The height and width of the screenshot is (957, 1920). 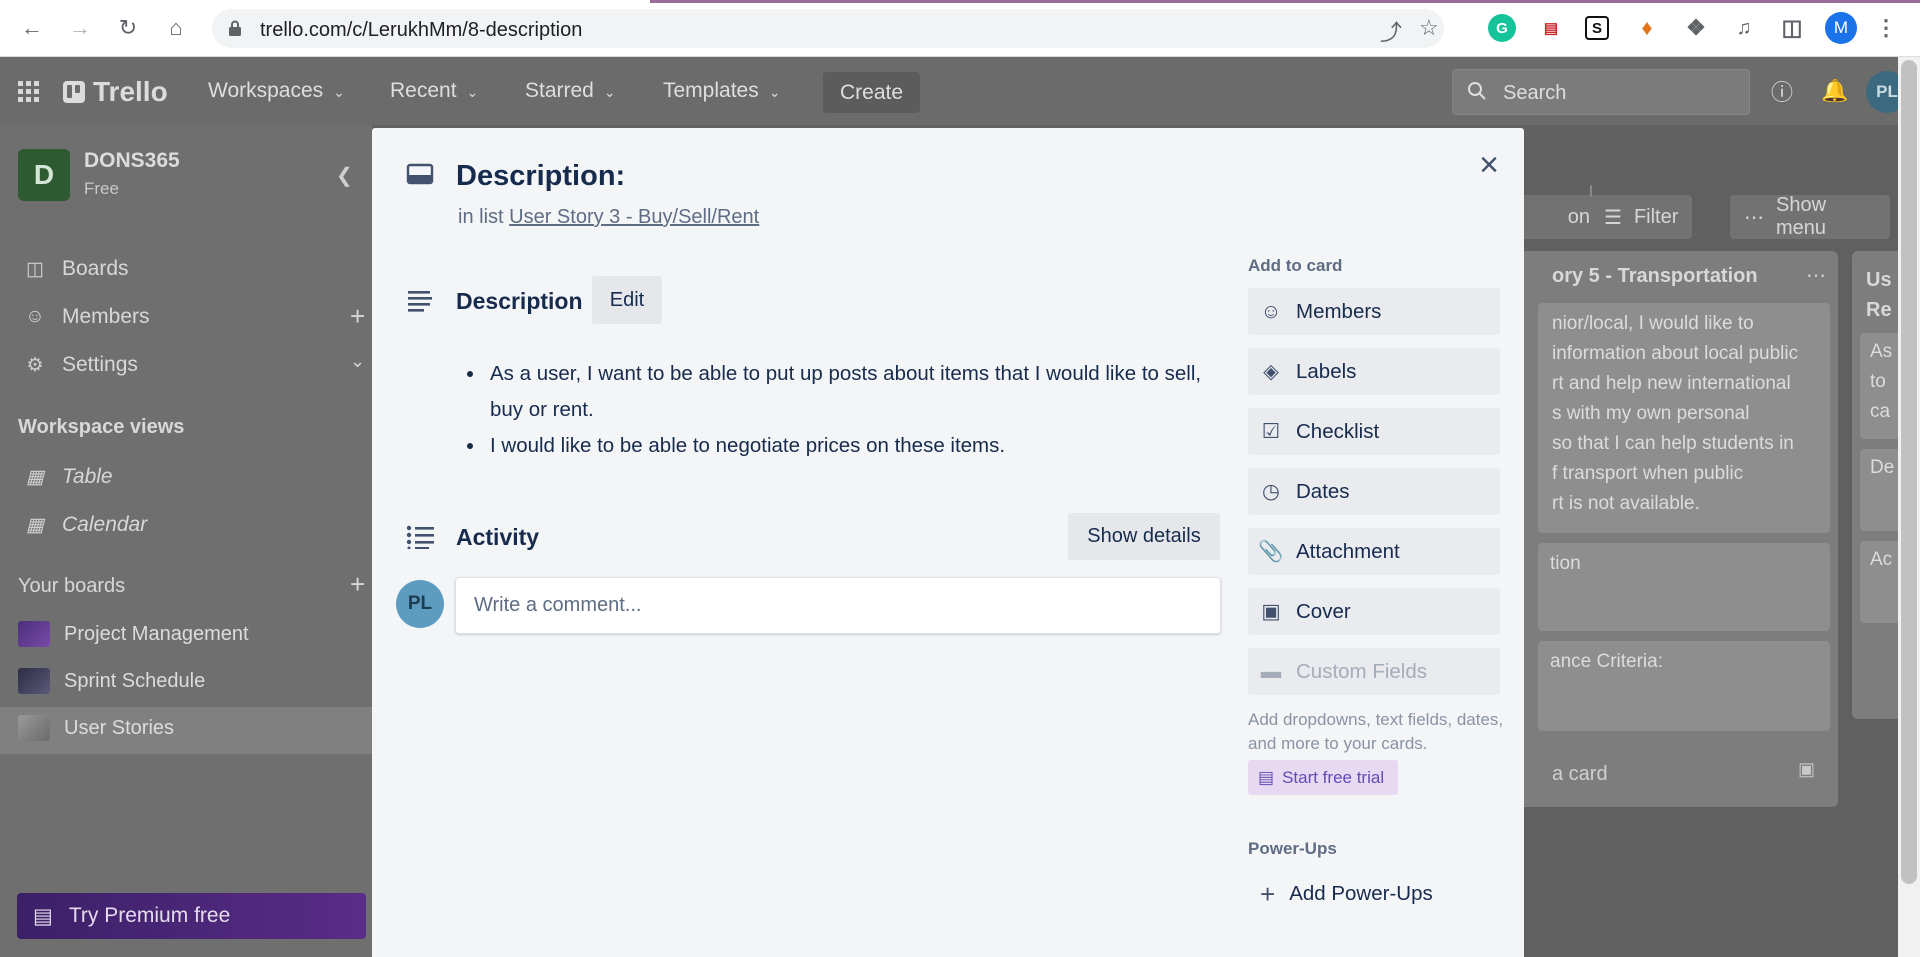 I want to click on board-item-user-stories: User Stories, so click(x=96, y=728).